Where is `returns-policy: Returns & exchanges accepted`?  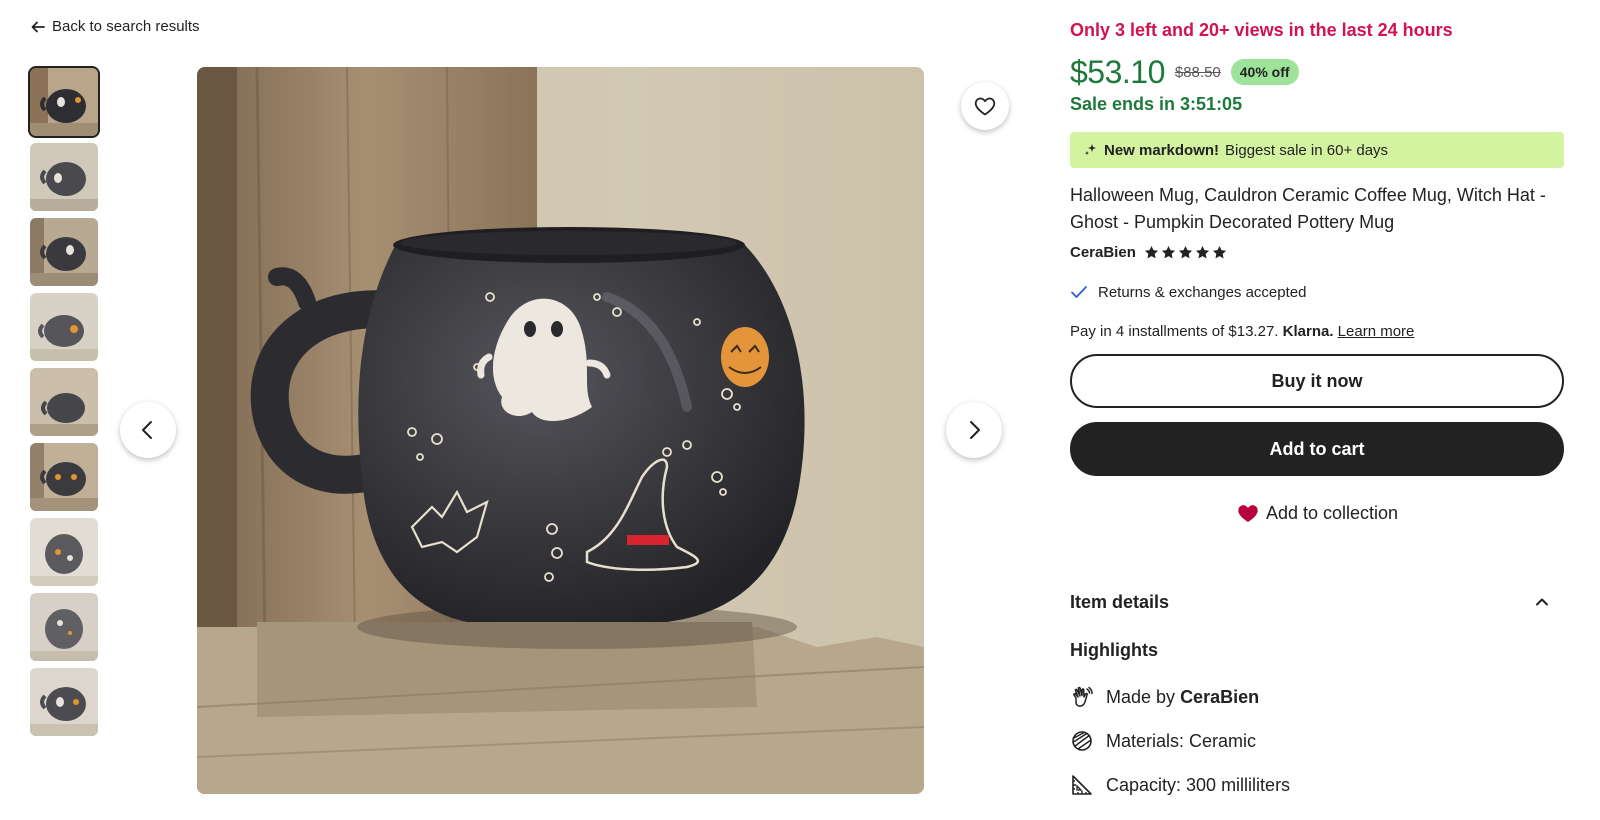
returns-policy: Returns & exchanges accepted is located at coordinates (1317, 292).